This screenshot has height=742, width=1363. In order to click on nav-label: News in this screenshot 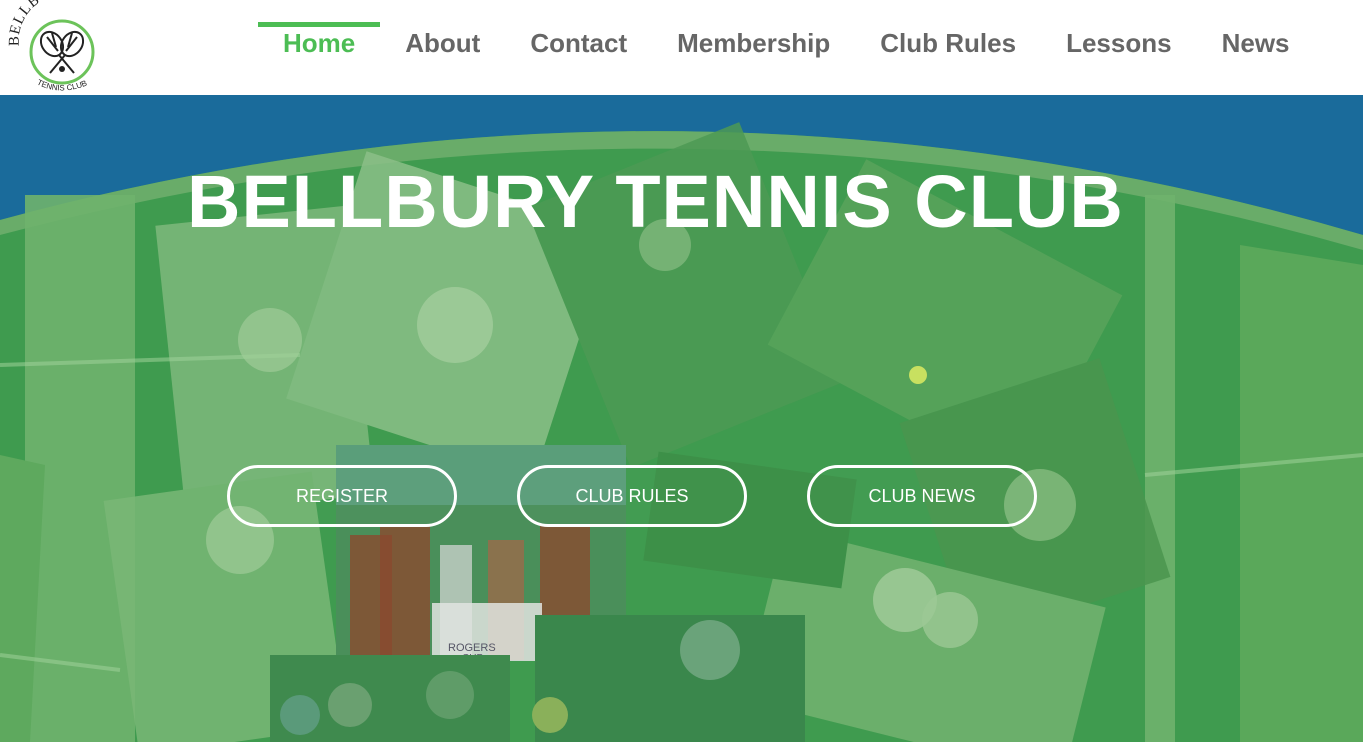, I will do `click(1255, 43)`.